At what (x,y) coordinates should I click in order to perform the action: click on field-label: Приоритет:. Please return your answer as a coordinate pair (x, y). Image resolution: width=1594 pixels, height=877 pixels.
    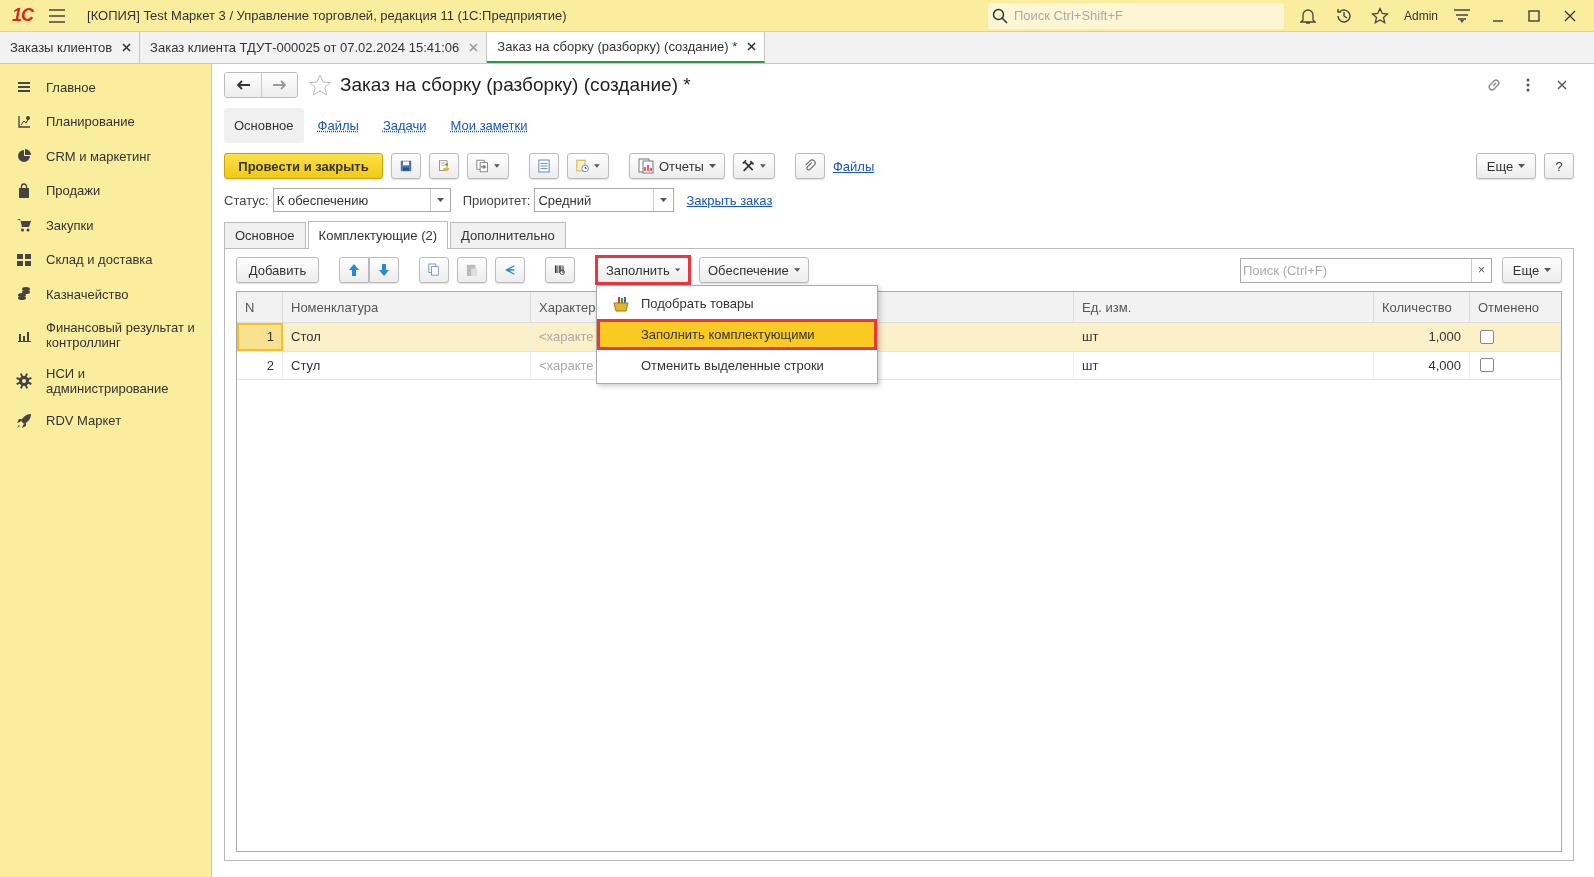
    Looking at the image, I should click on (496, 200).